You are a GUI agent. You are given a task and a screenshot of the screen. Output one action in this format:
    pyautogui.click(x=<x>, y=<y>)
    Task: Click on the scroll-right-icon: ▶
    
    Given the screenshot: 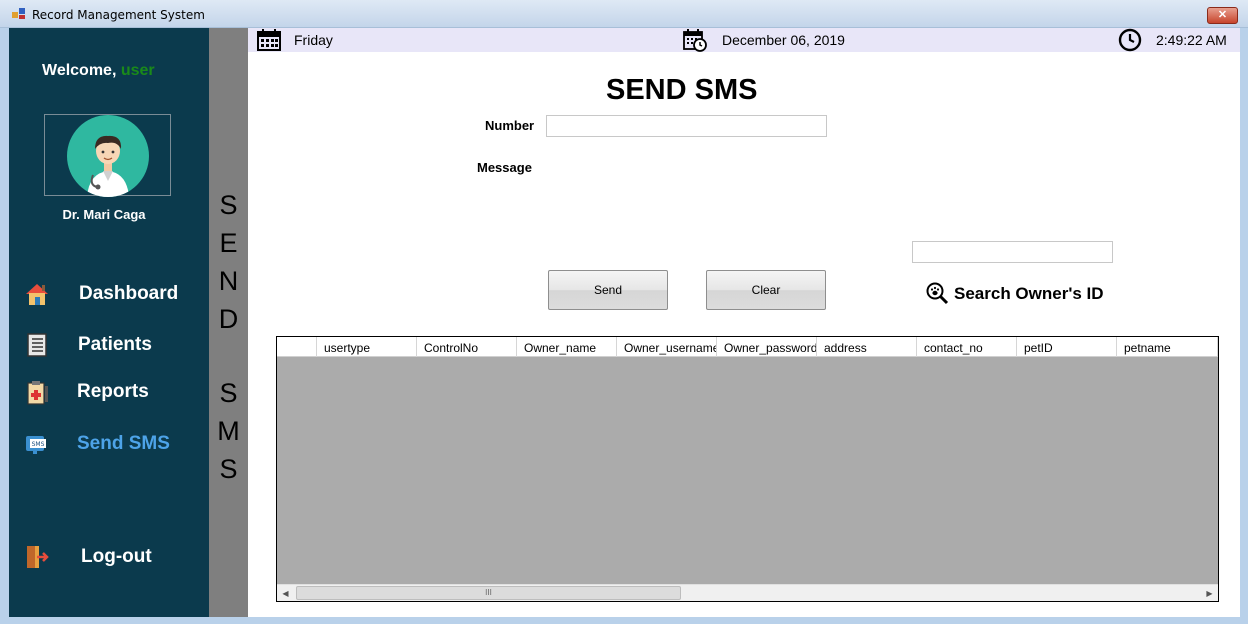 What is the action you would take?
    pyautogui.click(x=1209, y=593)
    